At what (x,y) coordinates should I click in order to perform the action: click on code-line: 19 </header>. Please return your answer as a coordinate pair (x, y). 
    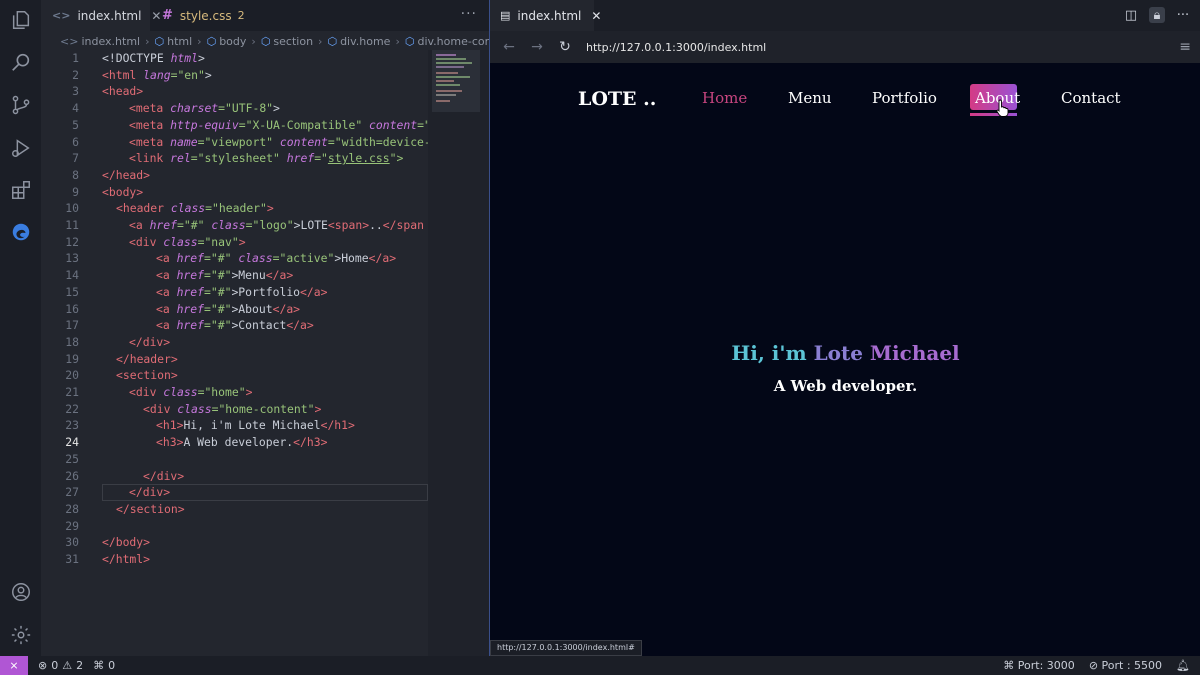
    Looking at the image, I should click on (121, 358).